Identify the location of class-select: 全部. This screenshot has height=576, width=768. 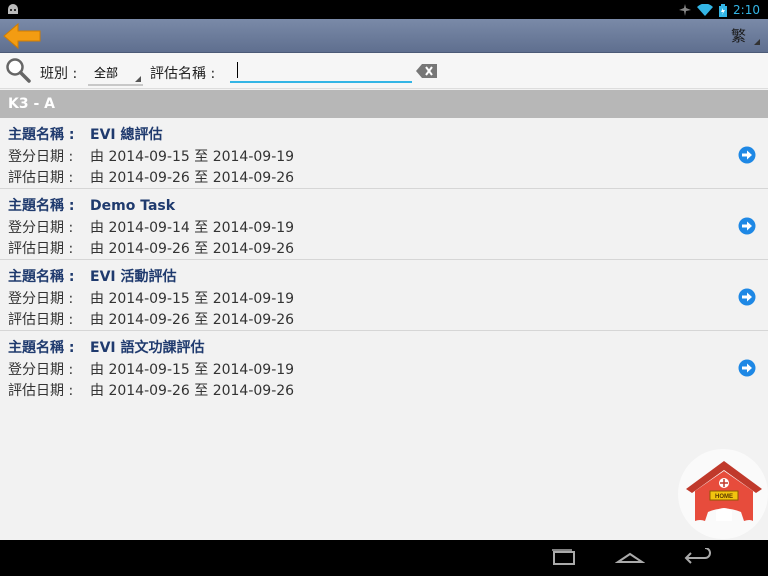
(115, 72).